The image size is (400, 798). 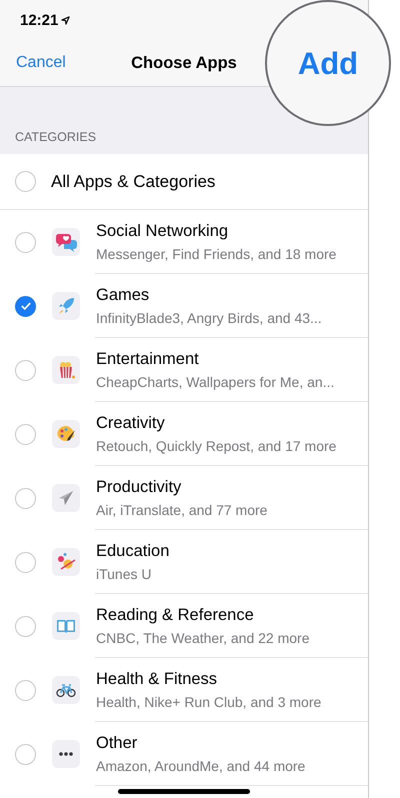 What do you see at coordinates (184, 63) in the screenshot?
I see `screen-title: Choose Apps` at bounding box center [184, 63].